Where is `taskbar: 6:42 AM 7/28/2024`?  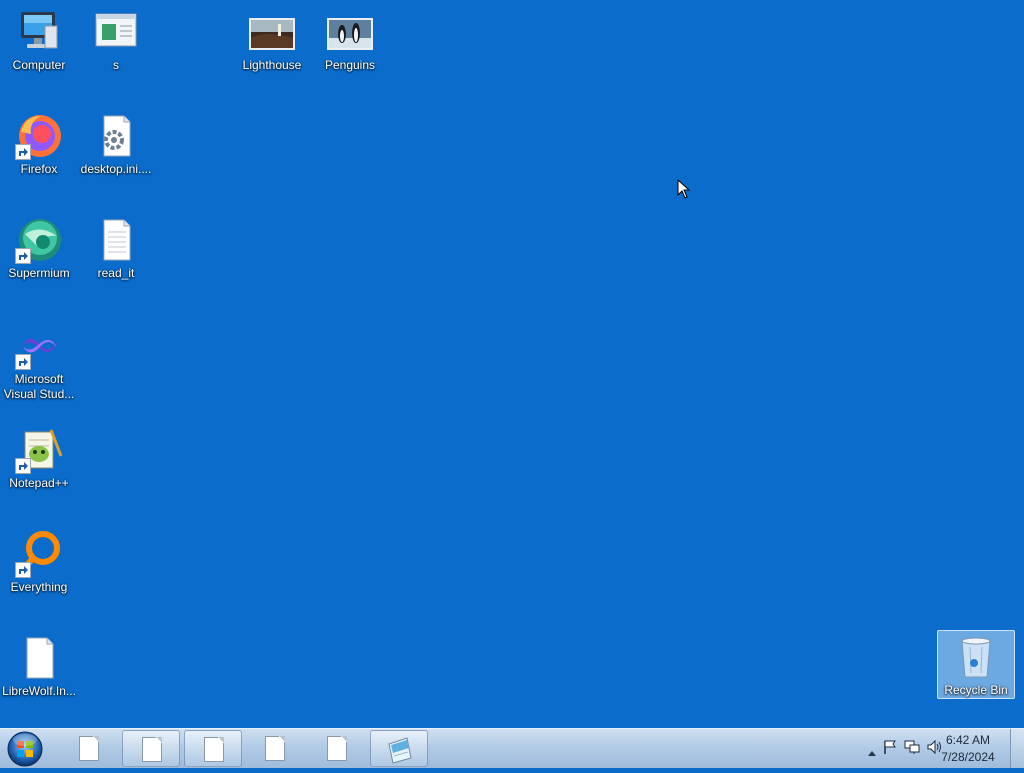 taskbar: 6:42 AM 7/28/2024 is located at coordinates (512, 748).